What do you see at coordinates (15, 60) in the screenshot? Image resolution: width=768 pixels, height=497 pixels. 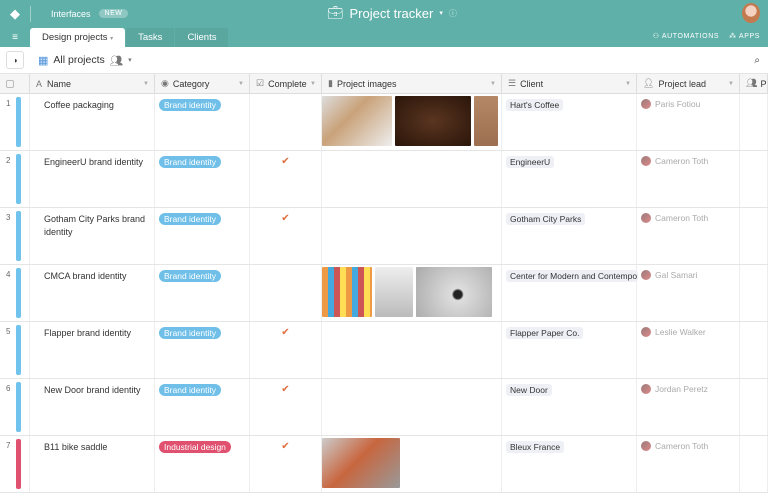 I see `sidebar-toggle-icon: ◑` at bounding box center [15, 60].